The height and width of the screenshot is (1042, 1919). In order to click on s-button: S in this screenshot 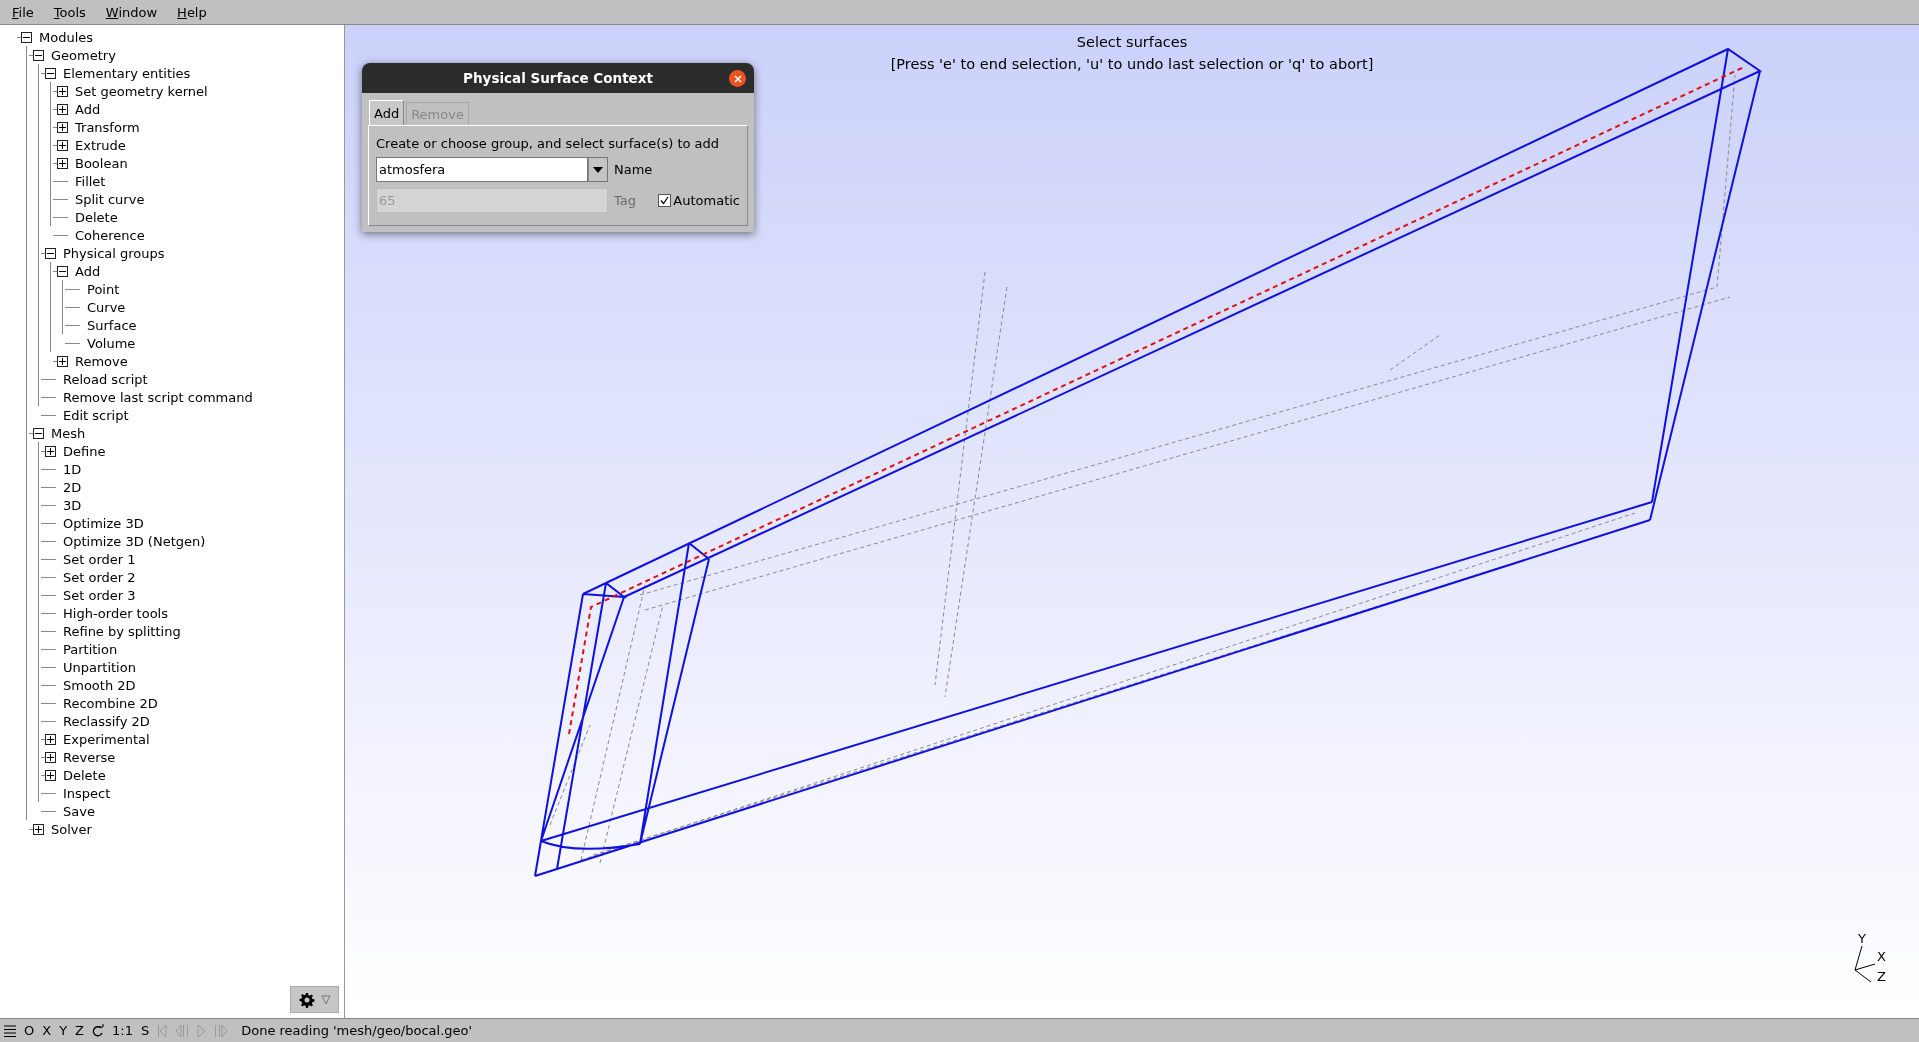, I will do `click(145, 1030)`.